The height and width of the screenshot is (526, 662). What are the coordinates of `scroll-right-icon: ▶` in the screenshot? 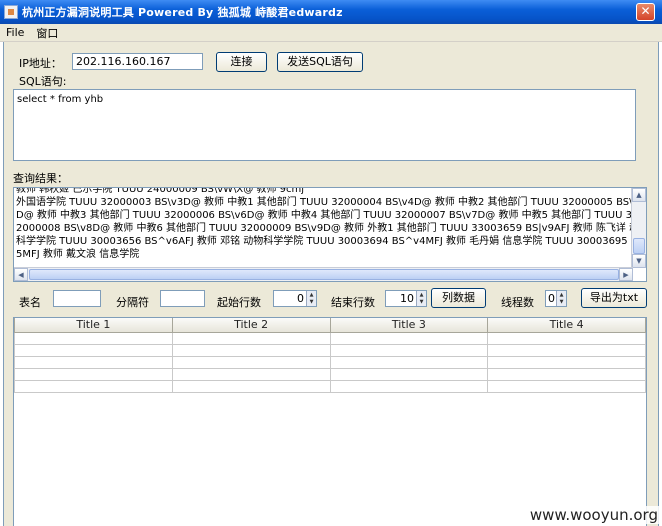 It's located at (626, 274).